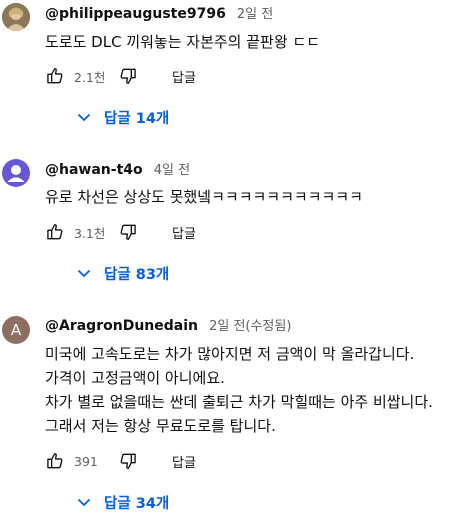  I want to click on comment-actions: 391 답글, so click(120, 461).